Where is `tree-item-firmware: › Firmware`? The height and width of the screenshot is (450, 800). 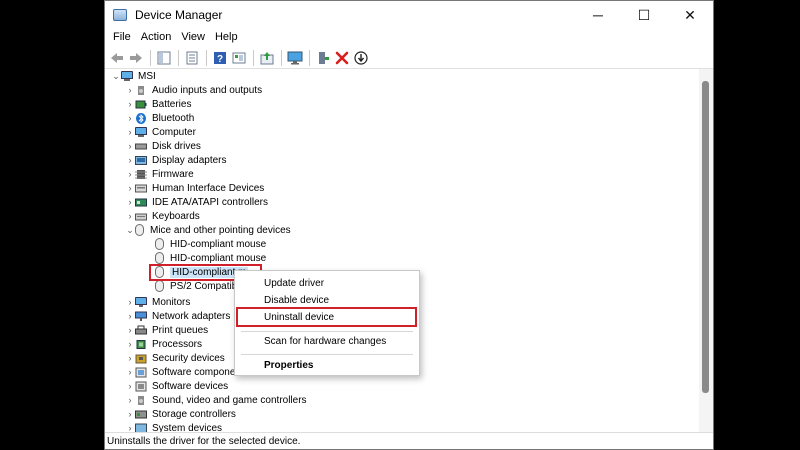
tree-item-firmware: › Firmware is located at coordinates (159, 174).